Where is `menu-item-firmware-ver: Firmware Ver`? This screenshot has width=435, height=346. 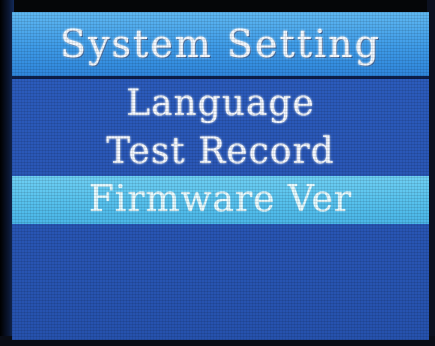 menu-item-firmware-ver: Firmware Ver is located at coordinates (220, 200).